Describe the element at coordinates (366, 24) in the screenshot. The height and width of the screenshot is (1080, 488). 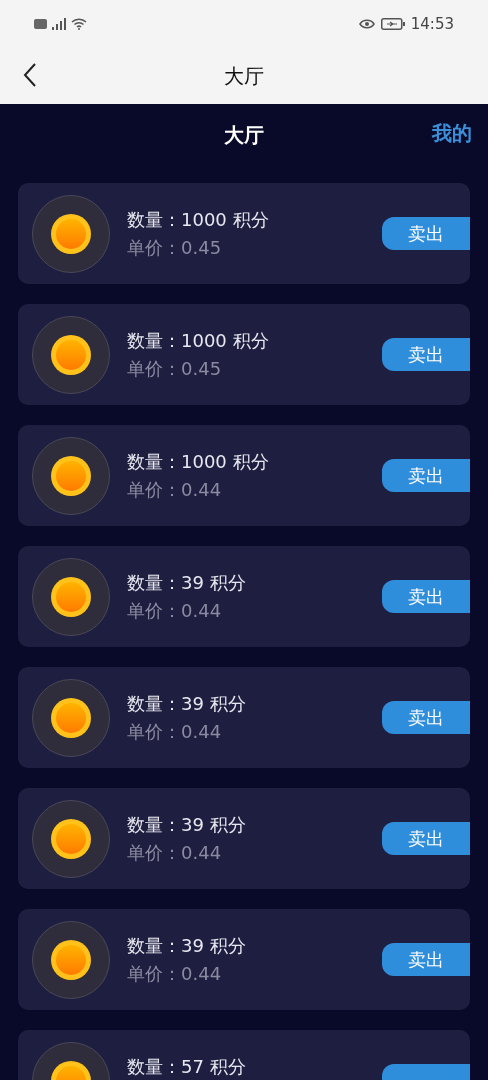
I see `eye-icon` at that location.